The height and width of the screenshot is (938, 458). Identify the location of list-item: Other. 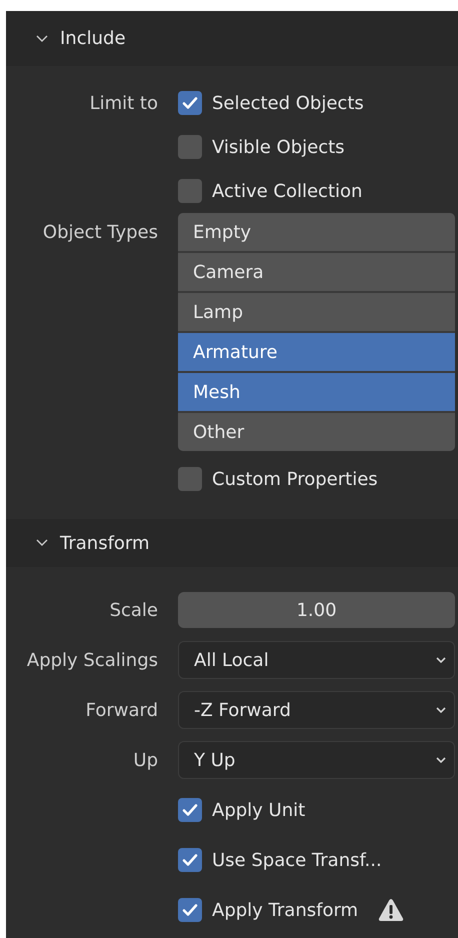
(316, 432).